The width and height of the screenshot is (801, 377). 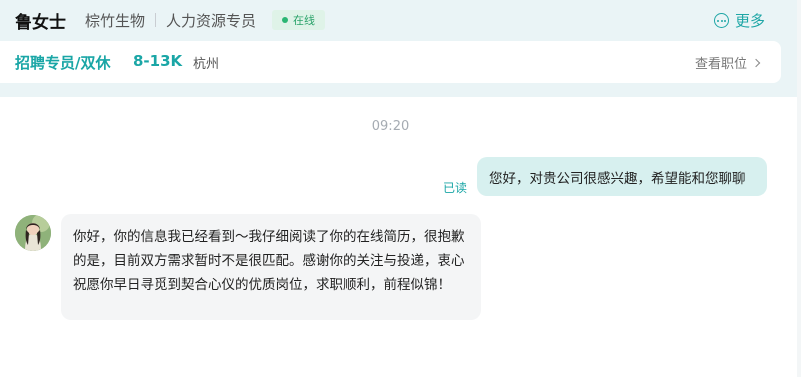 I want to click on online-status-label: 在线, so click(x=304, y=20).